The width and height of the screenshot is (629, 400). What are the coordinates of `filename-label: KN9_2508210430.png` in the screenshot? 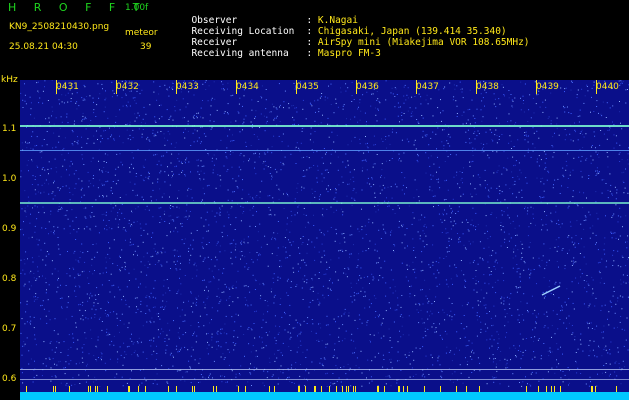 It's located at (59, 27).